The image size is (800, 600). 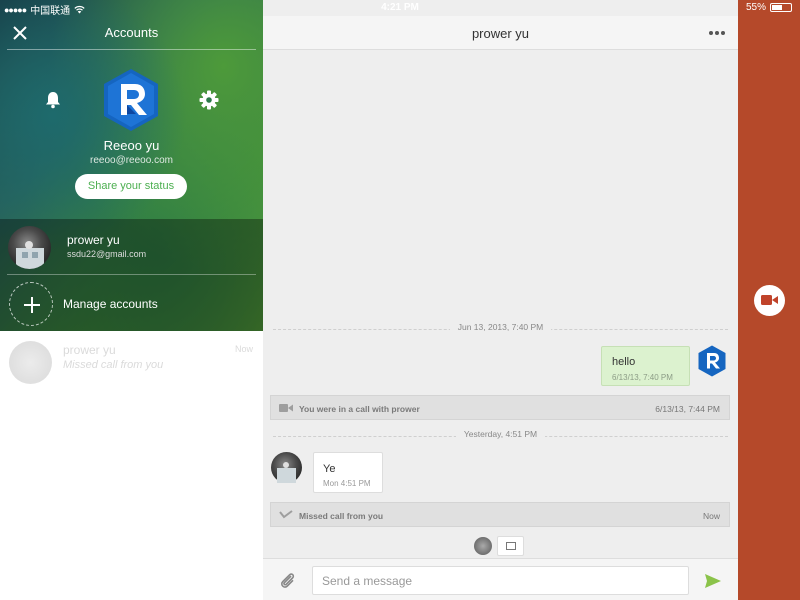 I want to click on incoming-message: Ye Mon 4:51 PM, so click(x=348, y=472).